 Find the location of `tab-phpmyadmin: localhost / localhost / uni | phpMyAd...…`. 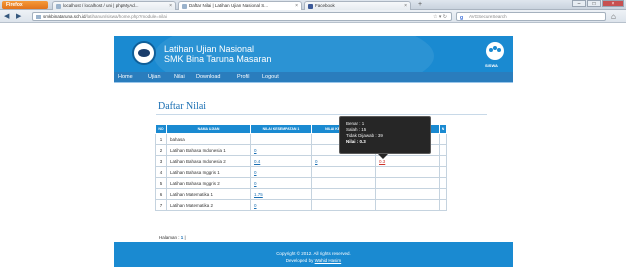

tab-phpmyadmin: localhost / localhost / uni | phpMyAd...… is located at coordinates (114, 5).